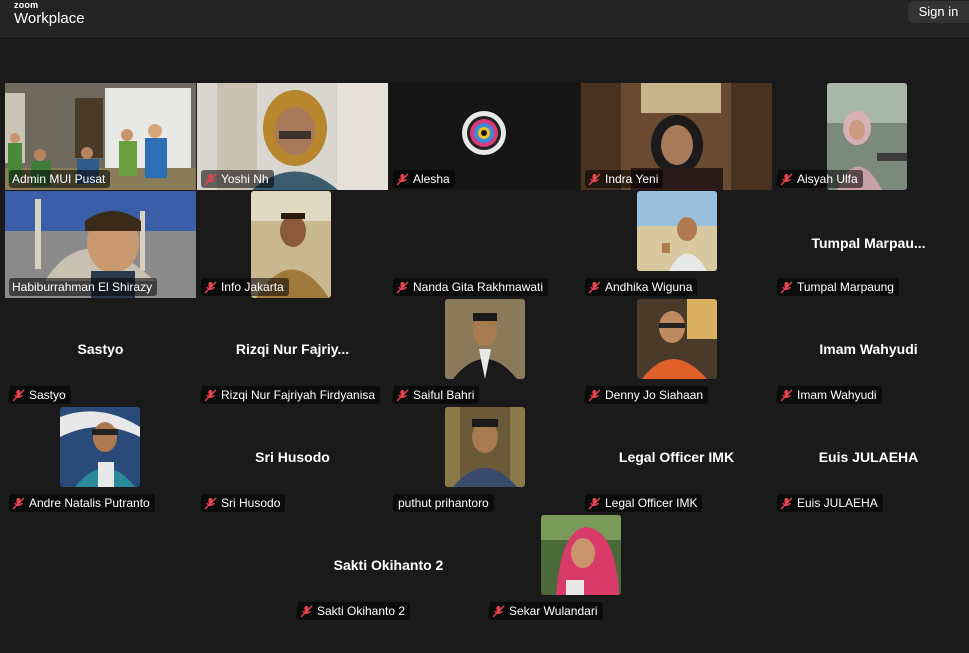 Image resolution: width=969 pixels, height=653 pixels. Describe the element at coordinates (292, 244) in the screenshot. I see `participant-tile-info-jakarta: Info Jakarta` at that location.